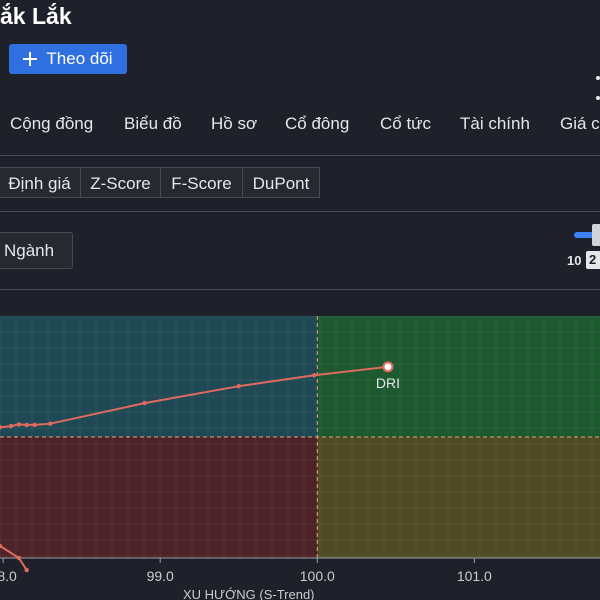 This screenshot has width=600, height=600. What do you see at coordinates (249, 593) in the screenshot?
I see `x-axis-title: XU HƯỚNG (S-Trend)` at bounding box center [249, 593].